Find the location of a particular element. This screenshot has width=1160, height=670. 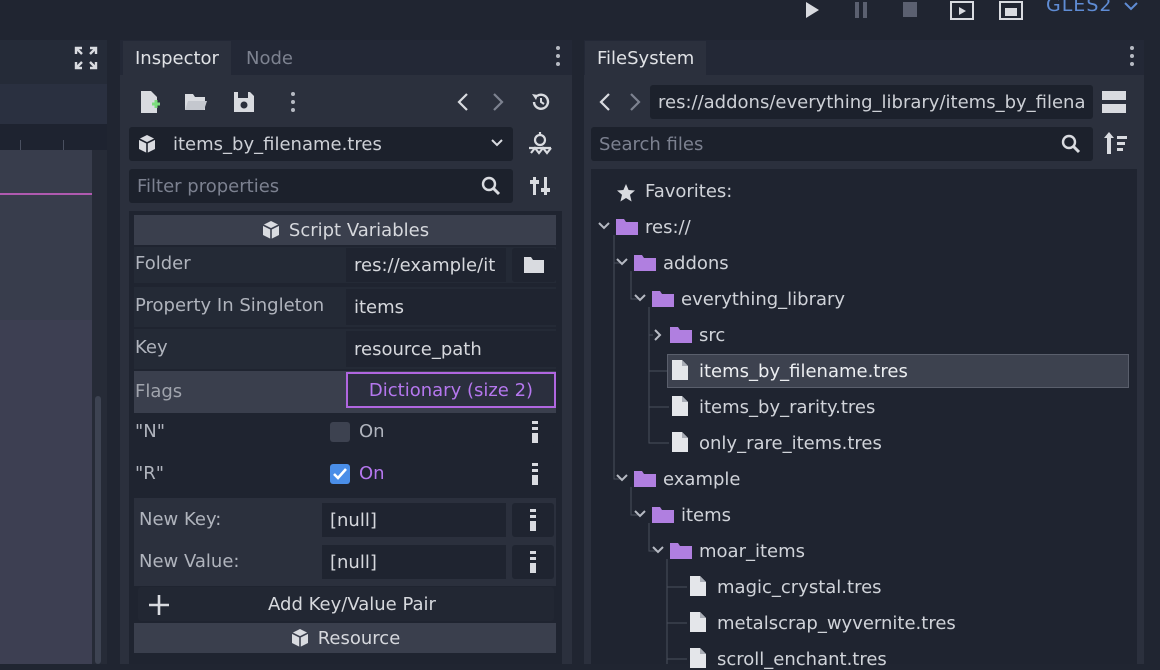

section-resource-label: Resource is located at coordinates (359, 638).